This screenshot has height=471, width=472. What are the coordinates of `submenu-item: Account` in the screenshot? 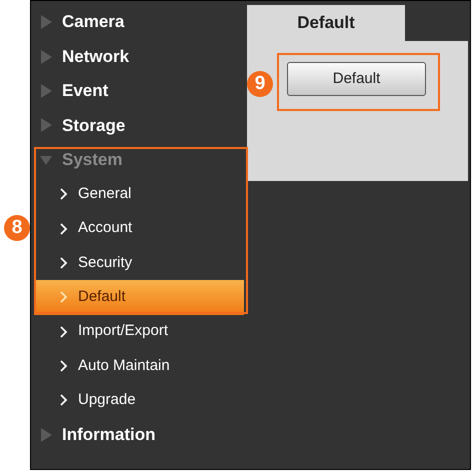 It's located at (139, 228).